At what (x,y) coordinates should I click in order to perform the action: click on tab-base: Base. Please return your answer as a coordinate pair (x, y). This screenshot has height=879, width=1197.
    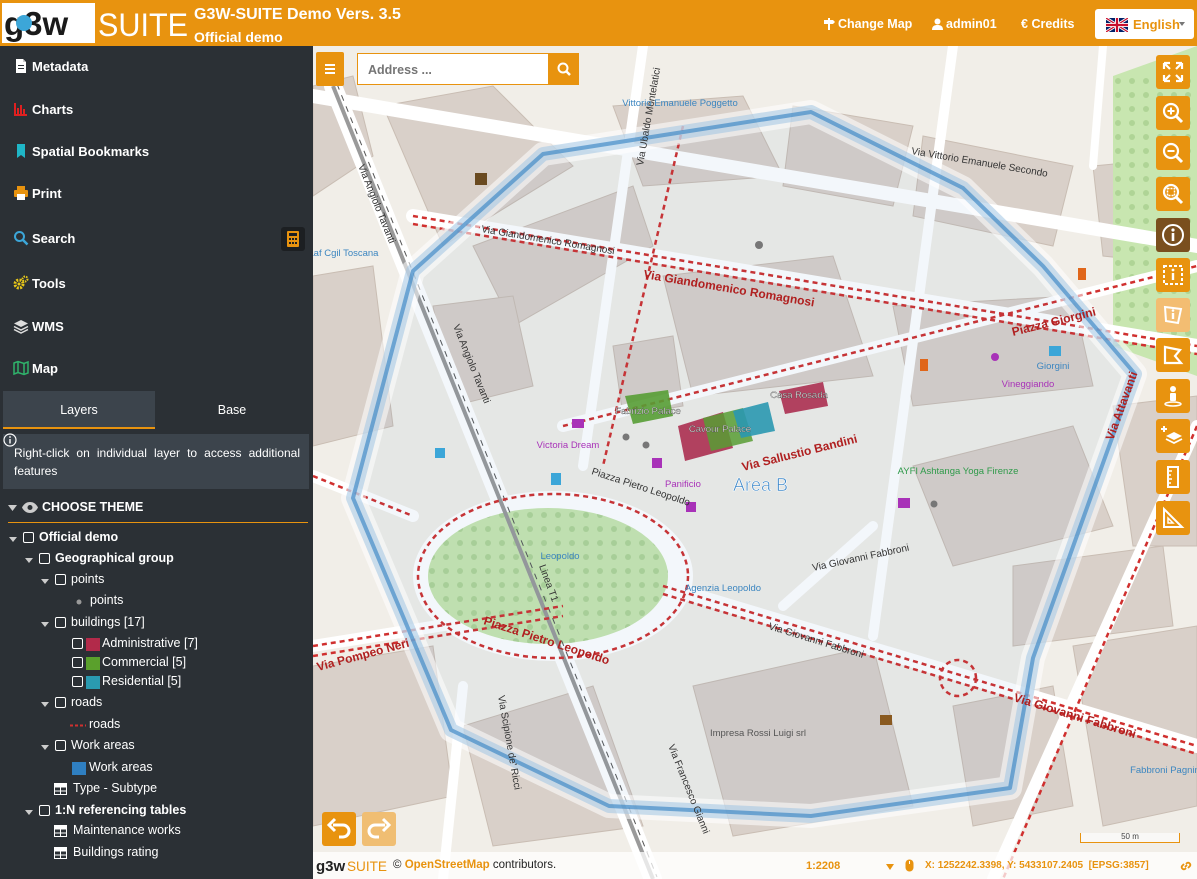
    Looking at the image, I should click on (232, 410).